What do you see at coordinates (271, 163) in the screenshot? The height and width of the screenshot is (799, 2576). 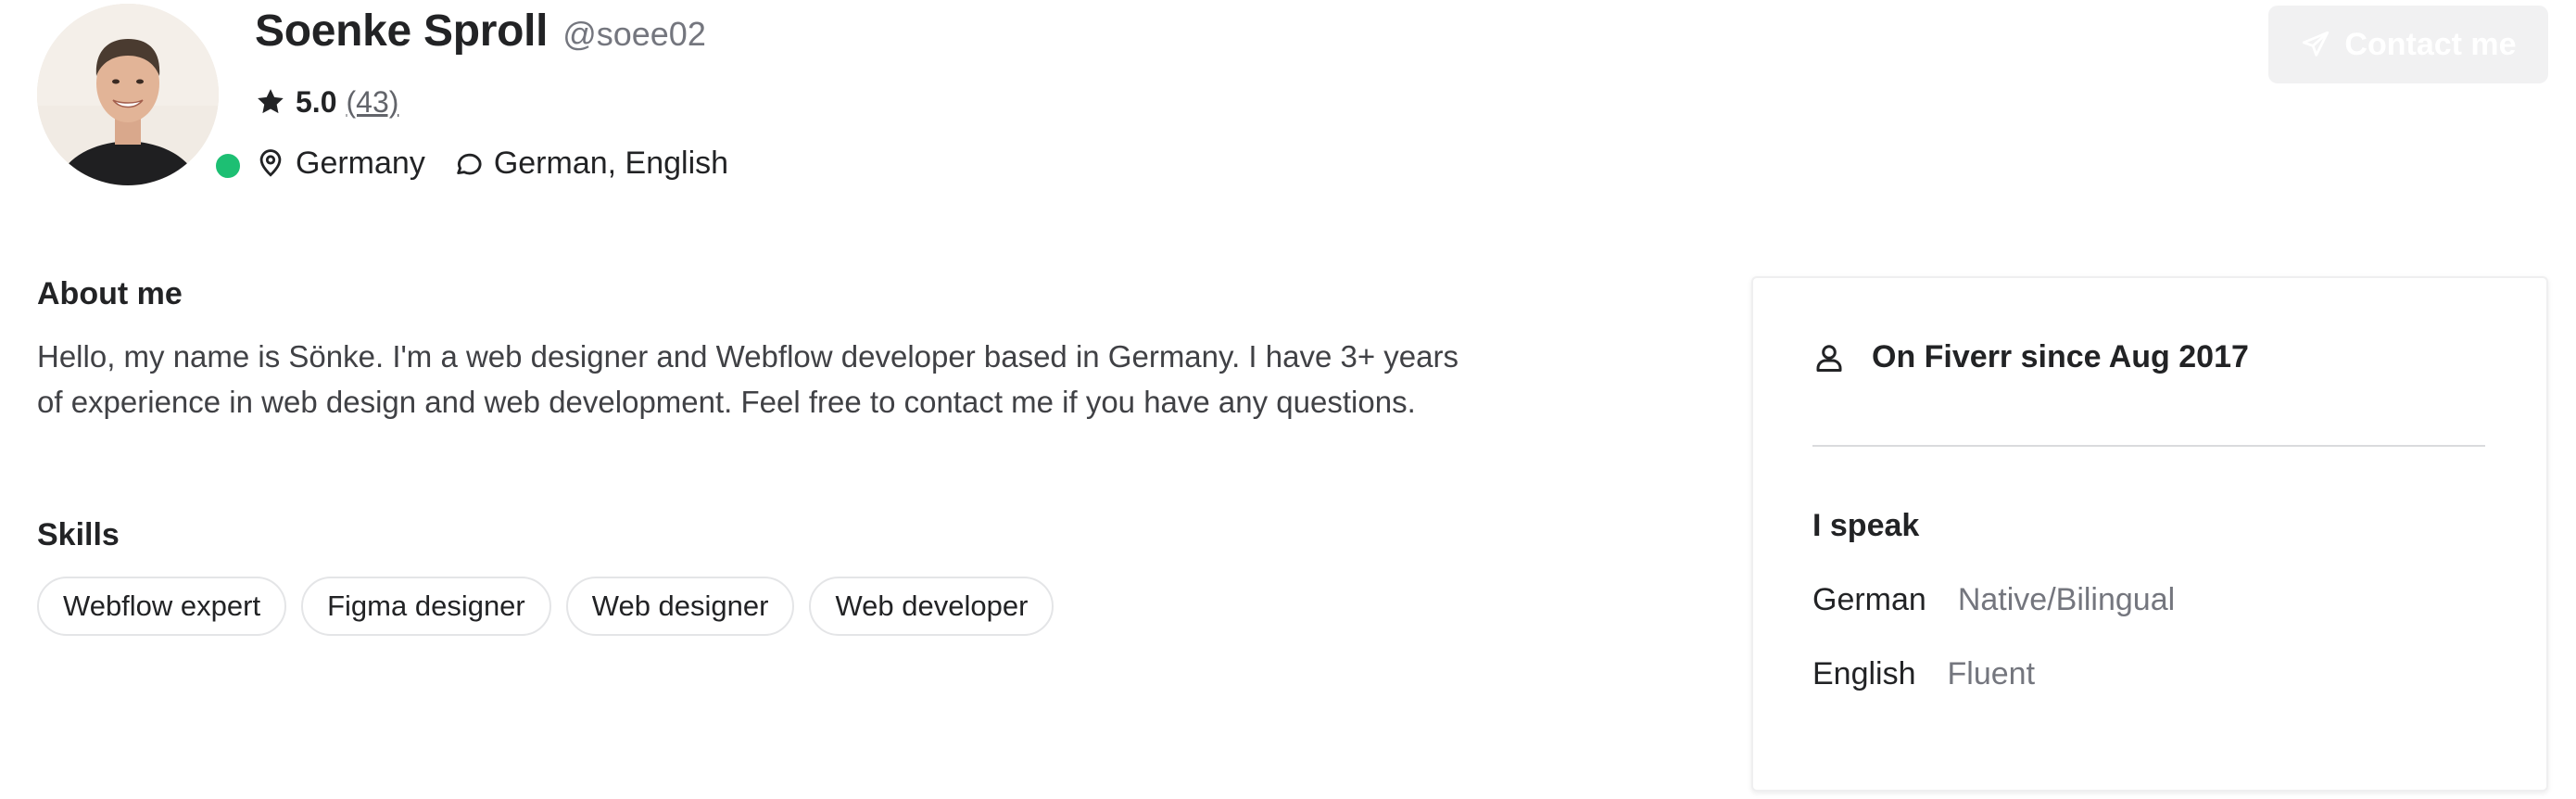 I see `location-pin-icon` at bounding box center [271, 163].